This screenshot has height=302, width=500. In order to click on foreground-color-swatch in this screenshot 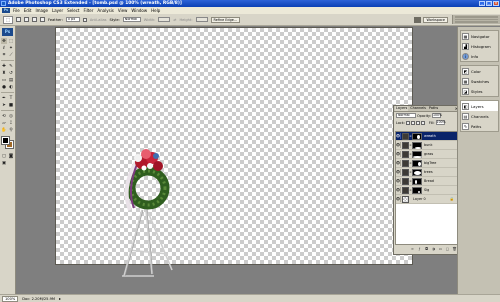, I will do `click(5, 140)`.